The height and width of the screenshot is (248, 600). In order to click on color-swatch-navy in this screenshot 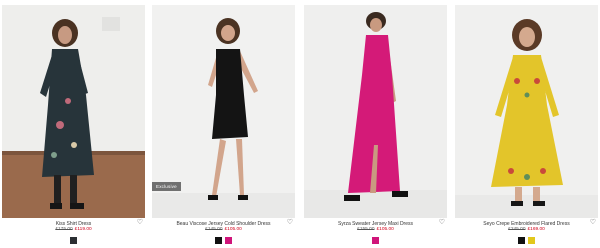, I will do `click(73, 240)`.